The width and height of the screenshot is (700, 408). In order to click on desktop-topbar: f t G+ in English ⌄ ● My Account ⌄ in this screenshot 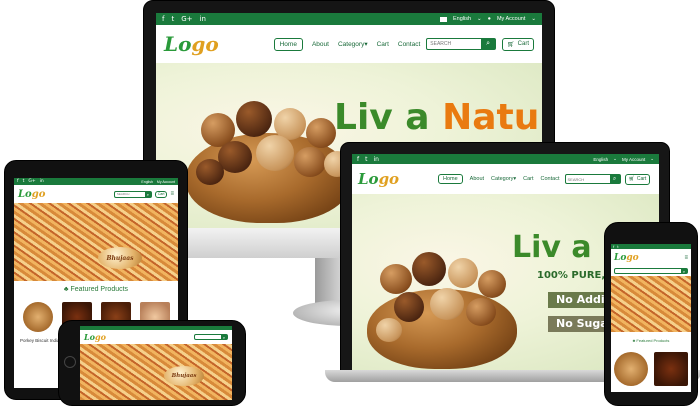, I will do `click(349, 19)`.